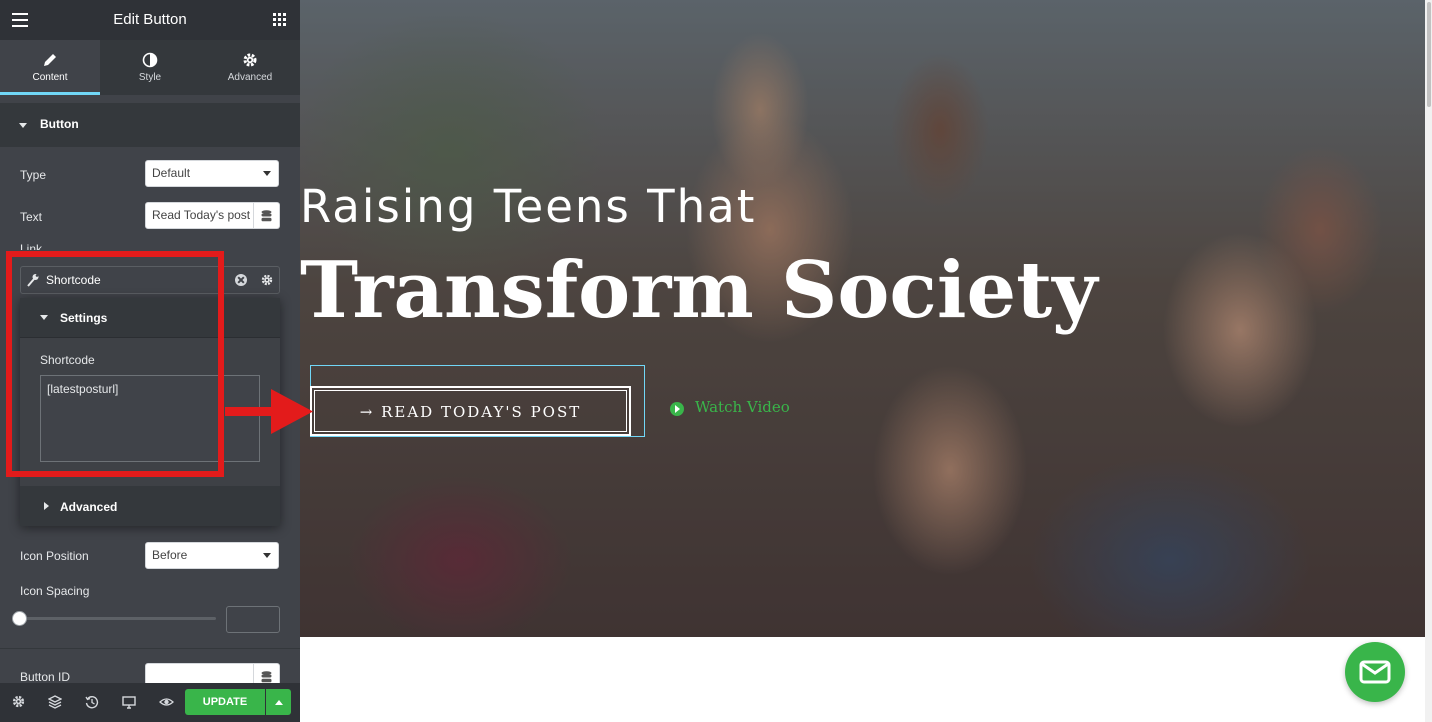 The height and width of the screenshot is (722, 1432). What do you see at coordinates (677, 409) in the screenshot?
I see `play-circle-icon` at bounding box center [677, 409].